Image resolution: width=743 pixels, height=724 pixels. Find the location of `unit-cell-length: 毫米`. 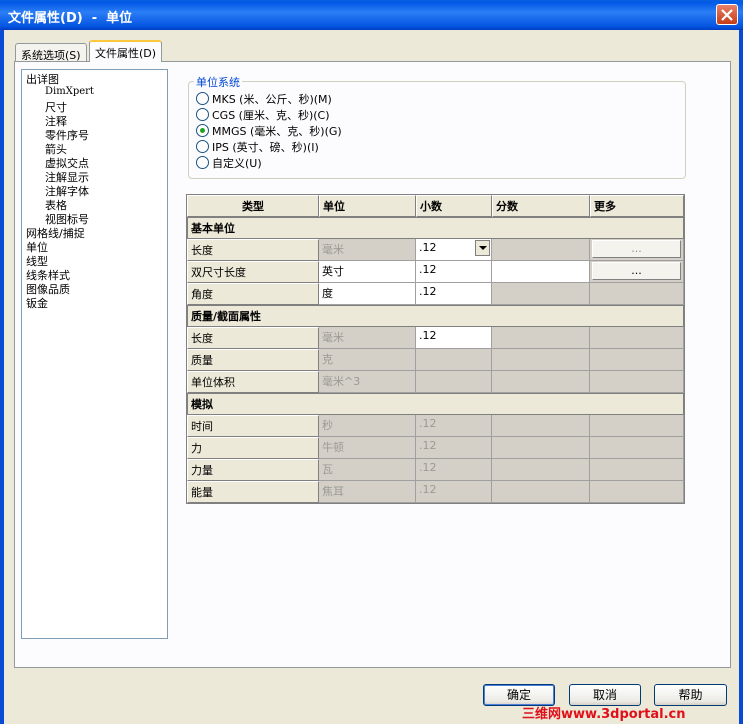

unit-cell-length: 毫米 is located at coordinates (367, 250).